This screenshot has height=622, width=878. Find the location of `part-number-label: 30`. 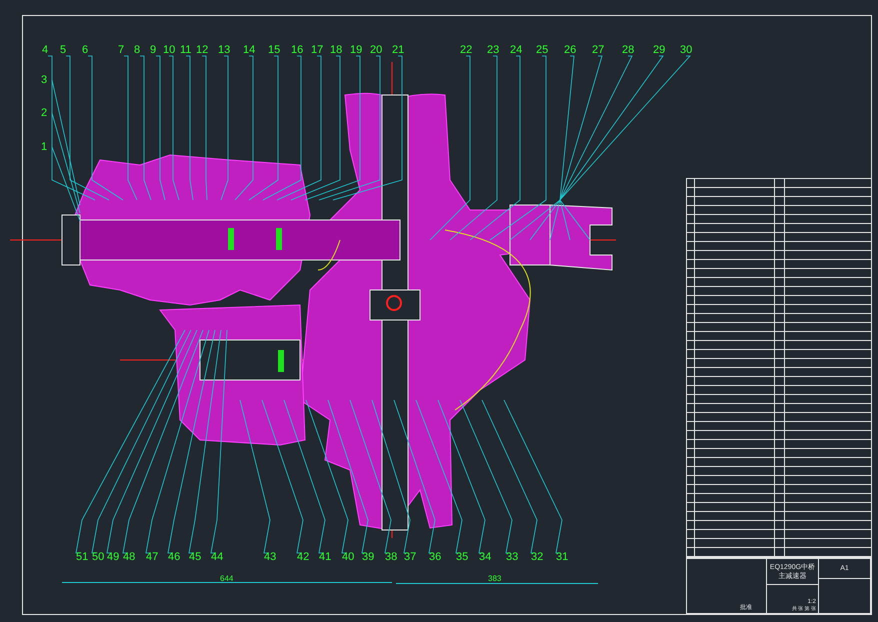

part-number-label: 30 is located at coordinates (686, 50).